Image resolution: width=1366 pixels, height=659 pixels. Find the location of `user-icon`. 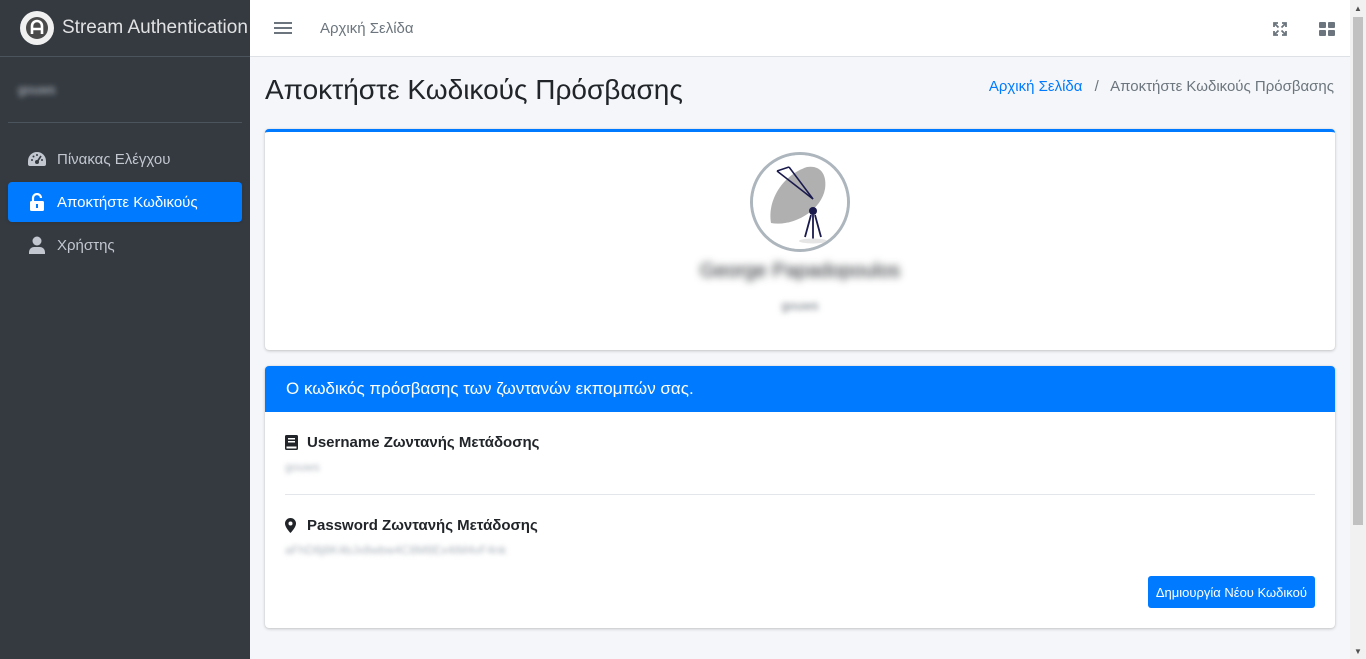

user-icon is located at coordinates (37, 245).